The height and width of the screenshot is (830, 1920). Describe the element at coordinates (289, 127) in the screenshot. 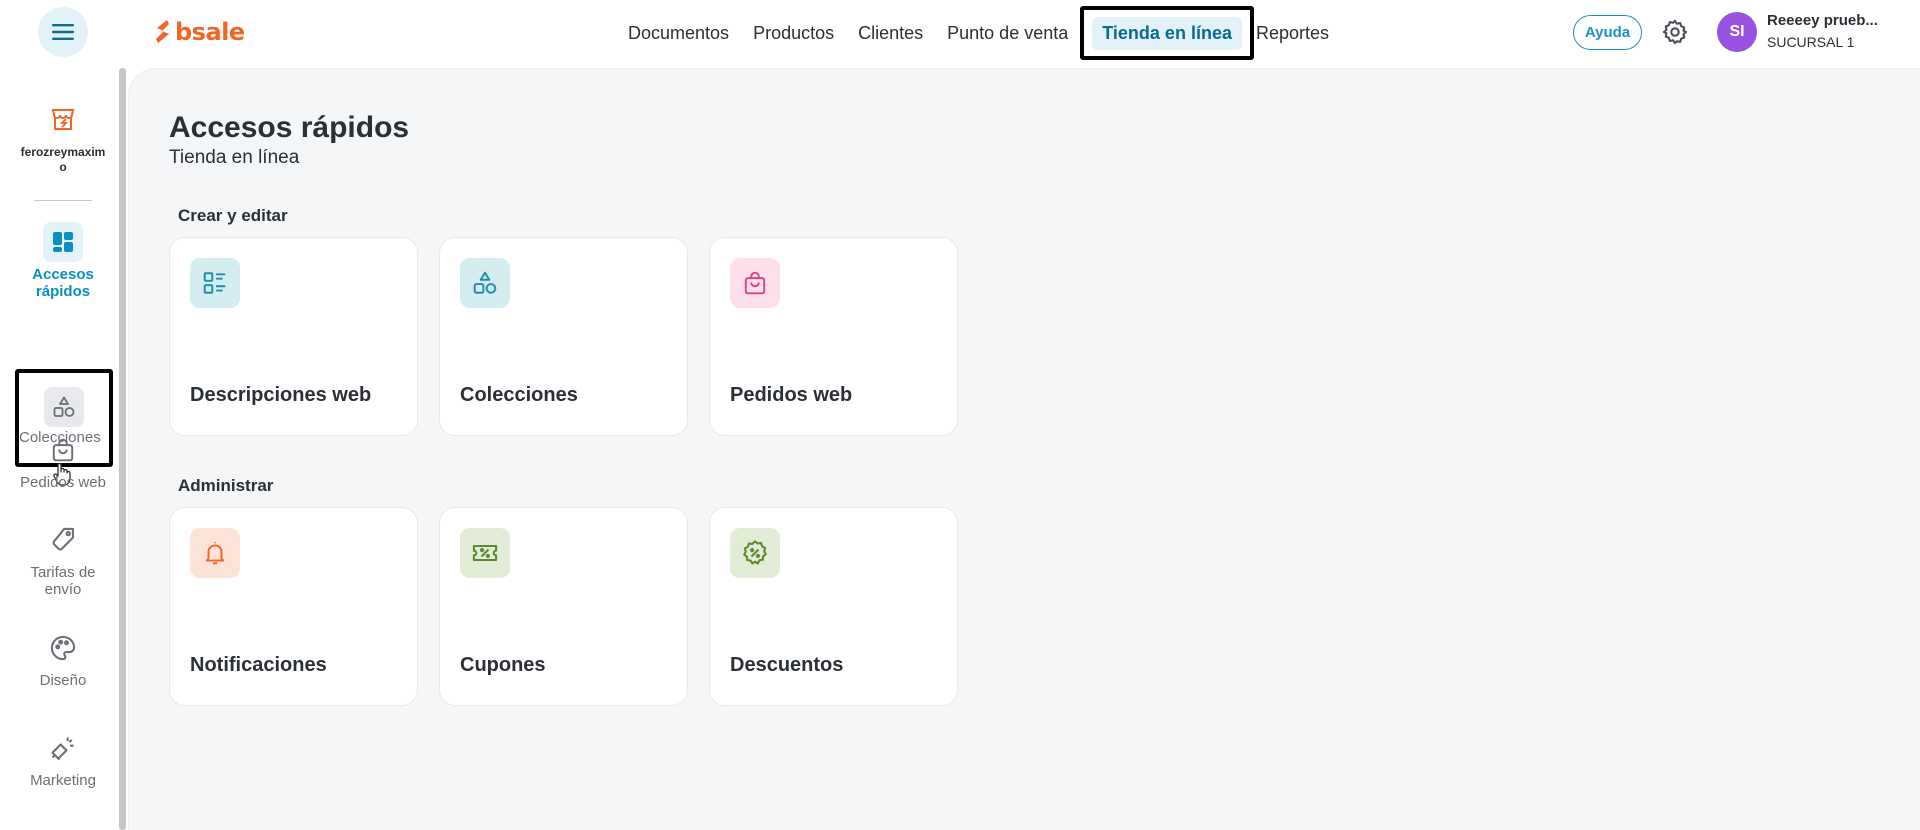

I see `page-title: Accesos rápidos` at that location.